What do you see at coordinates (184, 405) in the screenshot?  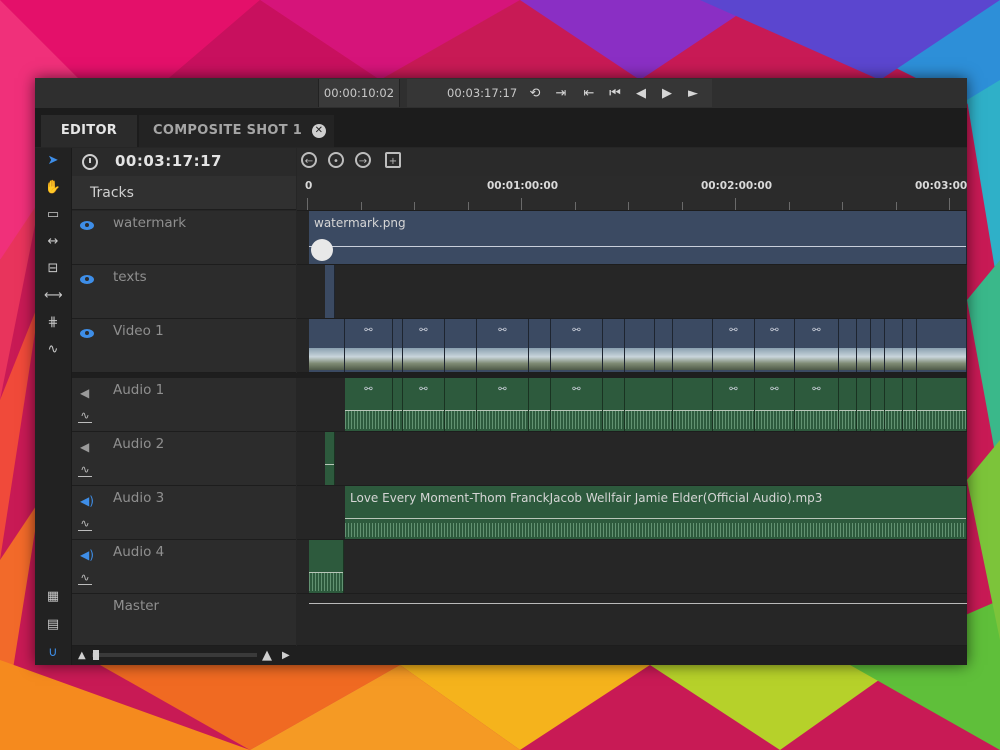 I see `track-header-audio-1: ◀ Audio 1 ∿` at bounding box center [184, 405].